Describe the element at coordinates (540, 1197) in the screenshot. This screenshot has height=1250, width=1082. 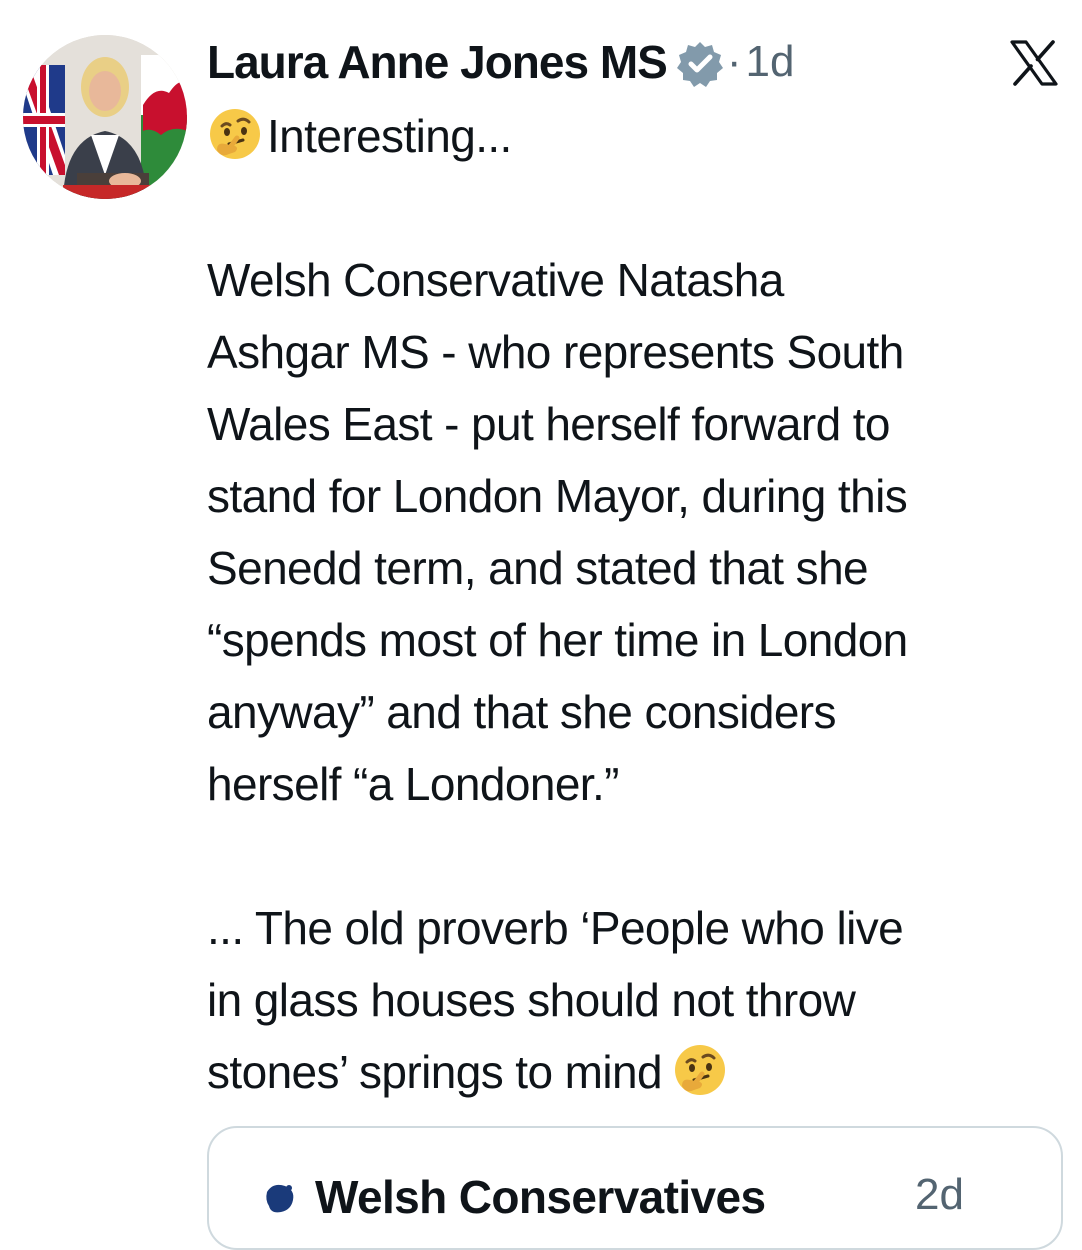
I see `quoted-tweet-display-name: Welsh Conservatives` at that location.